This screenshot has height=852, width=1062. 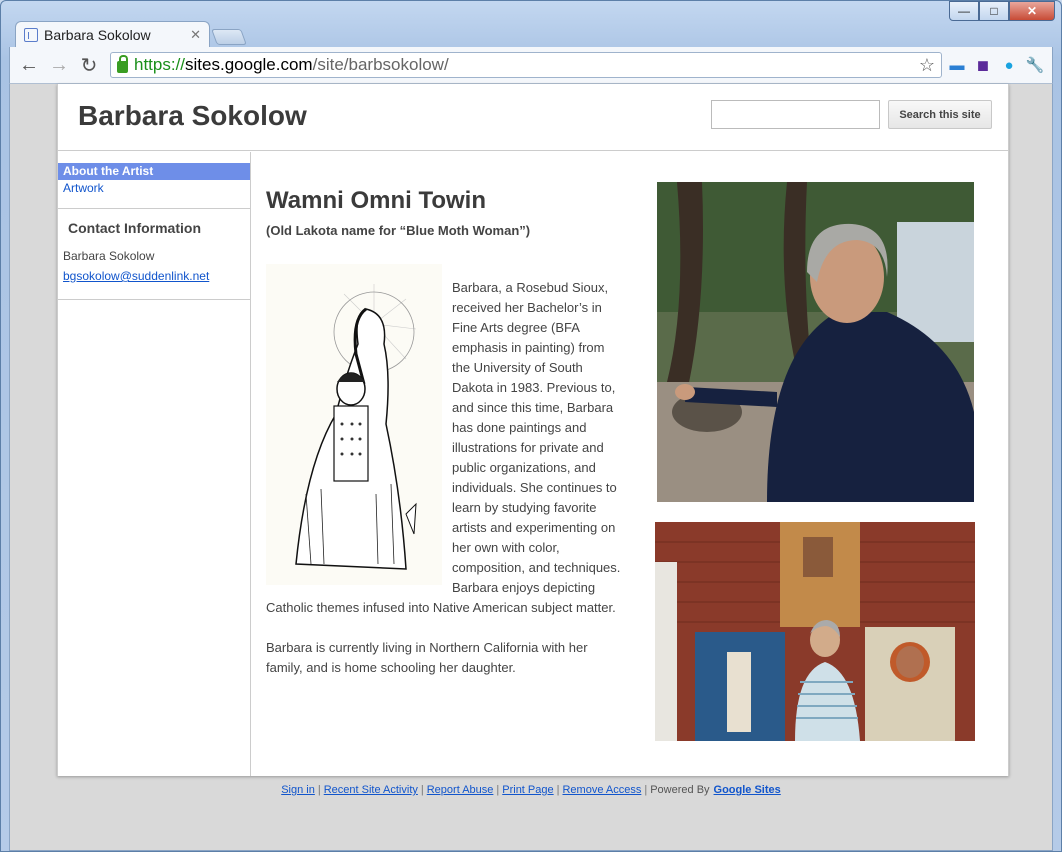 I want to click on remove-access-link: Remove Access, so click(x=601, y=790).